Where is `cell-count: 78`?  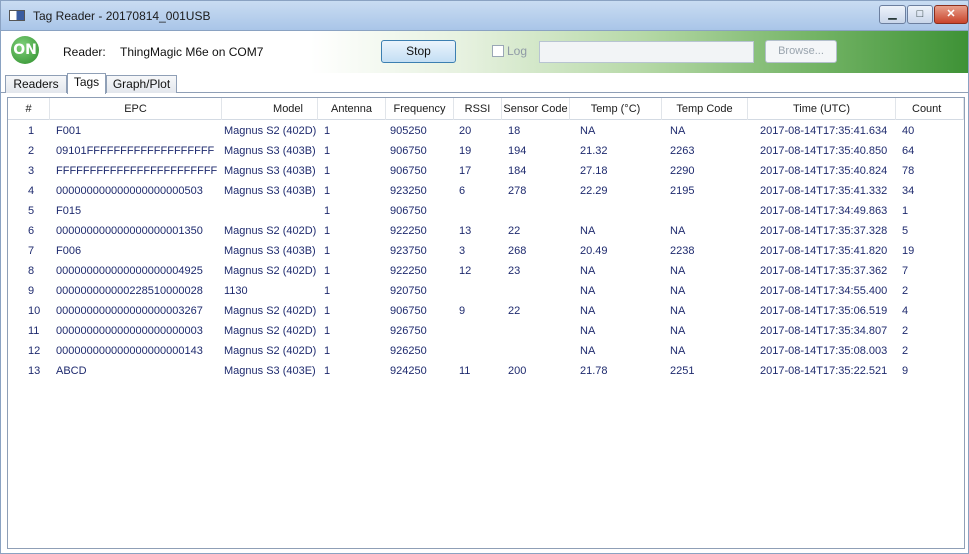
cell-count: 78 is located at coordinates (908, 171).